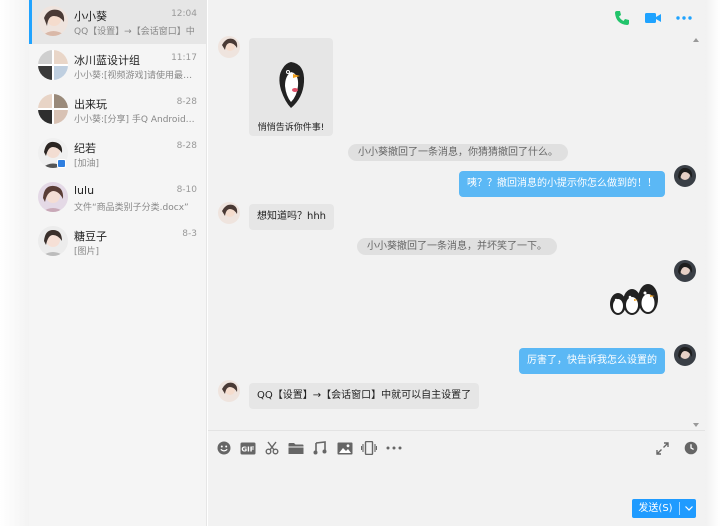 Image resolution: width=720 pixels, height=526 pixels. Describe the element at coordinates (291, 128) in the screenshot. I see `sticker-caption: 悄悄告诉你件事!` at that location.